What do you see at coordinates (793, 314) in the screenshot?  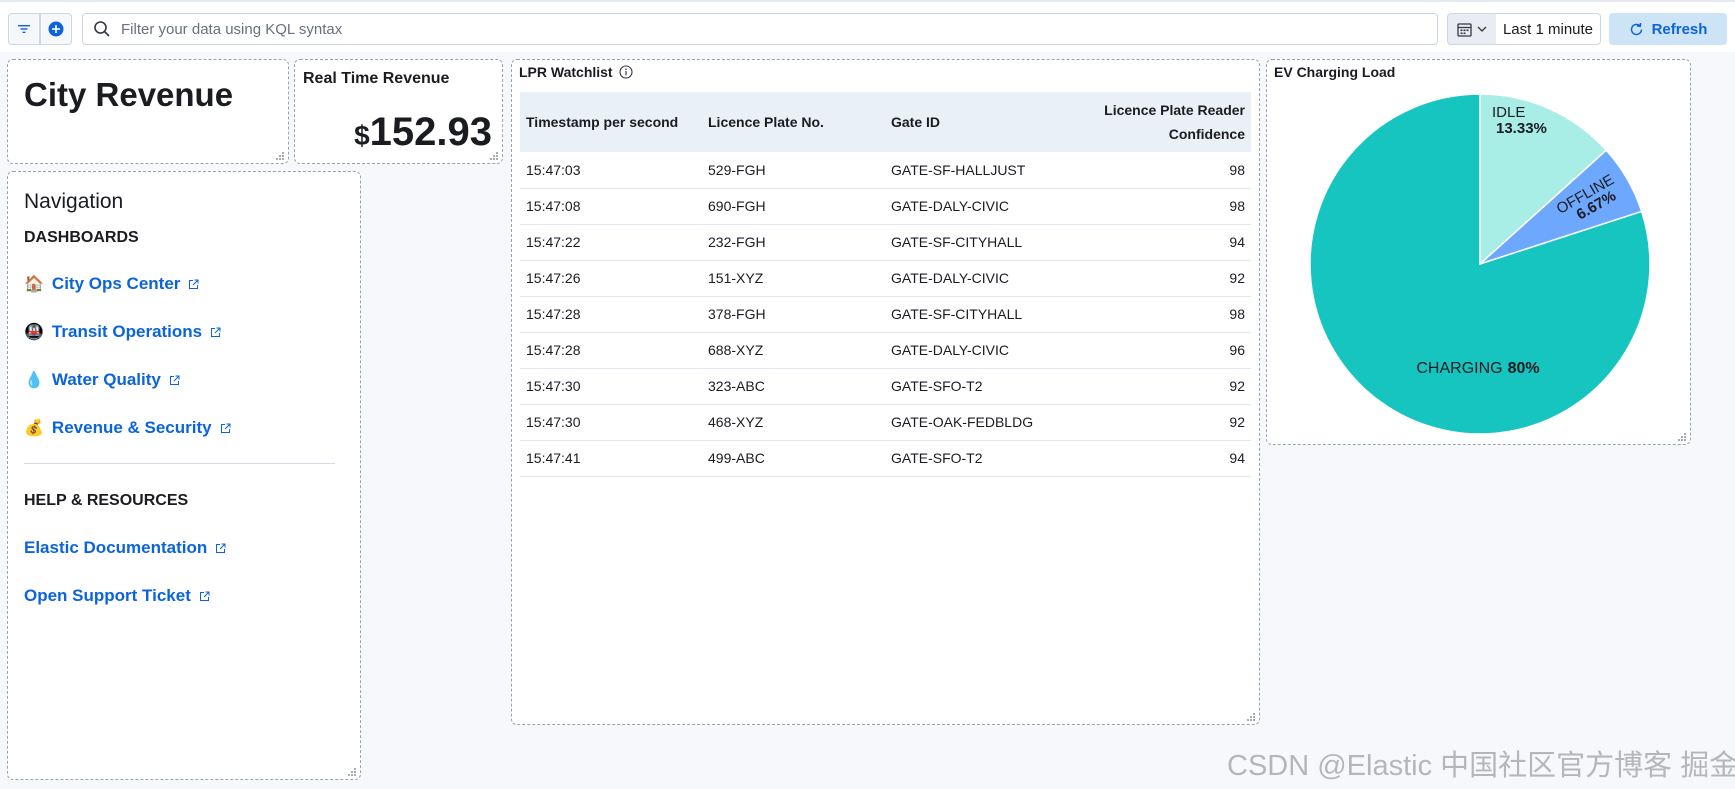 I see `cell-plate: 378-FGH` at bounding box center [793, 314].